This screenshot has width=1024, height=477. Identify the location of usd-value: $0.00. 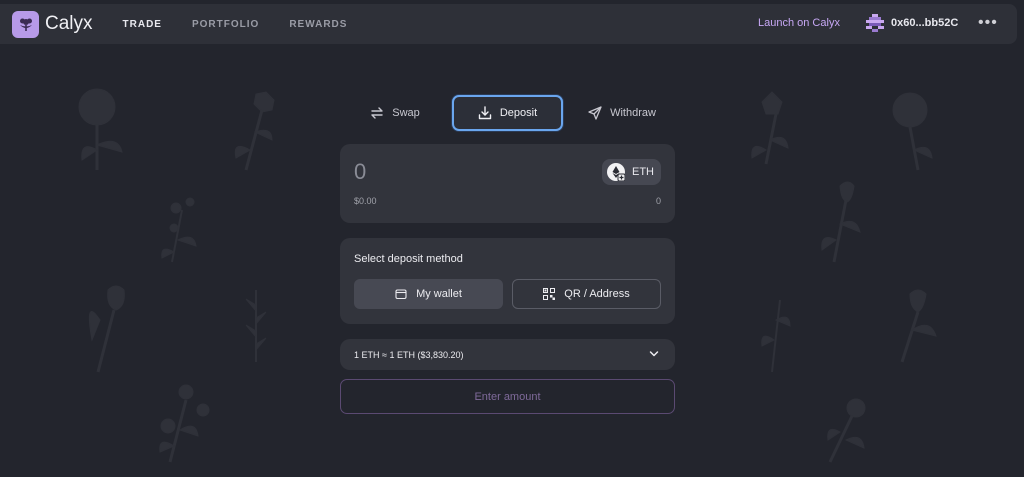
(365, 201).